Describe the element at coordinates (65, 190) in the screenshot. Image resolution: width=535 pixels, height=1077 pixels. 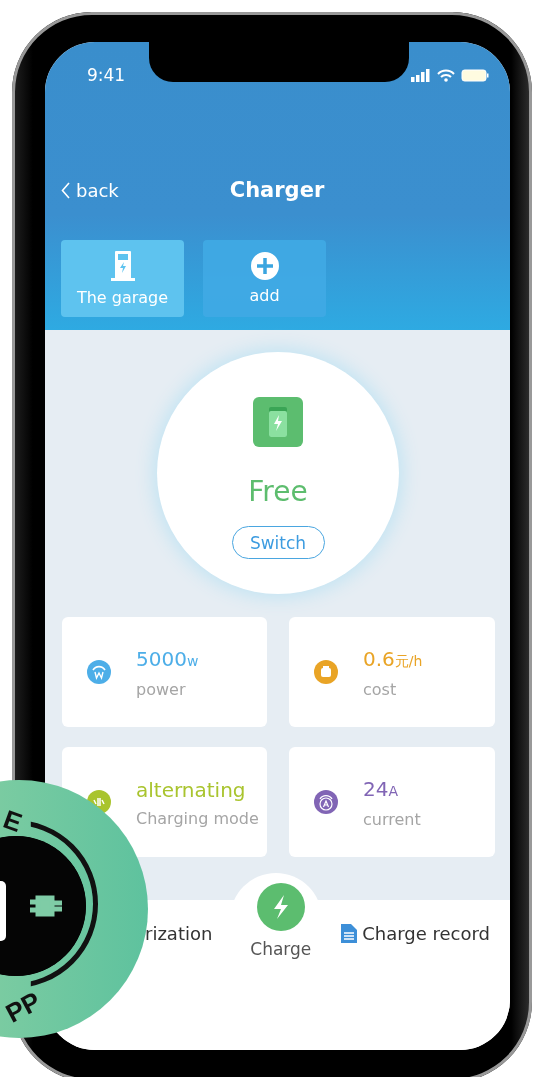
I see `chevron-left-icon` at that location.